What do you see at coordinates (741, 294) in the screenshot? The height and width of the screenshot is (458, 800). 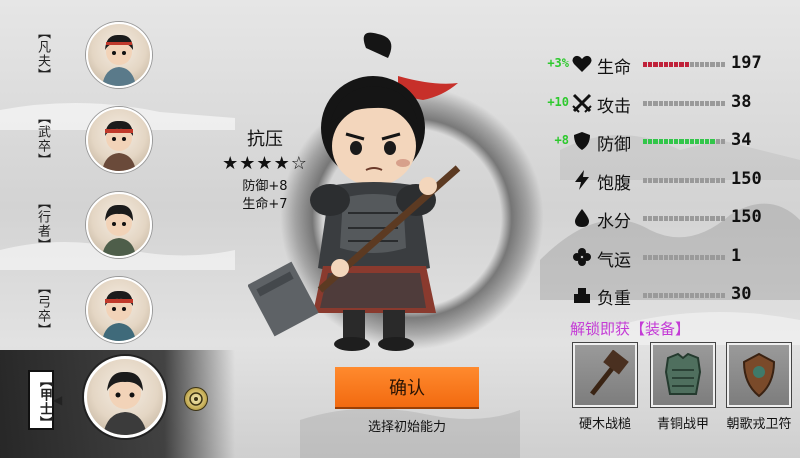 I see `stat-value: 30` at bounding box center [741, 294].